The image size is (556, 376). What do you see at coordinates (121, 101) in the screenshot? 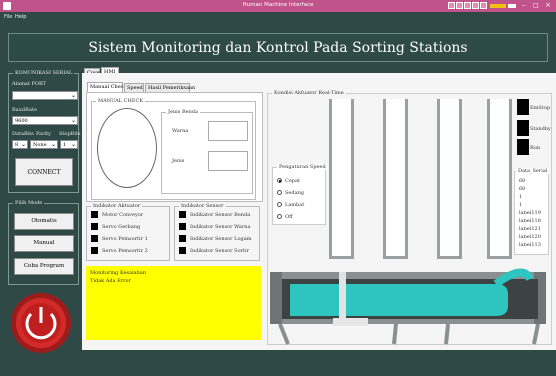
I see `manual-check-title: MANUAL CHECK` at bounding box center [121, 101].